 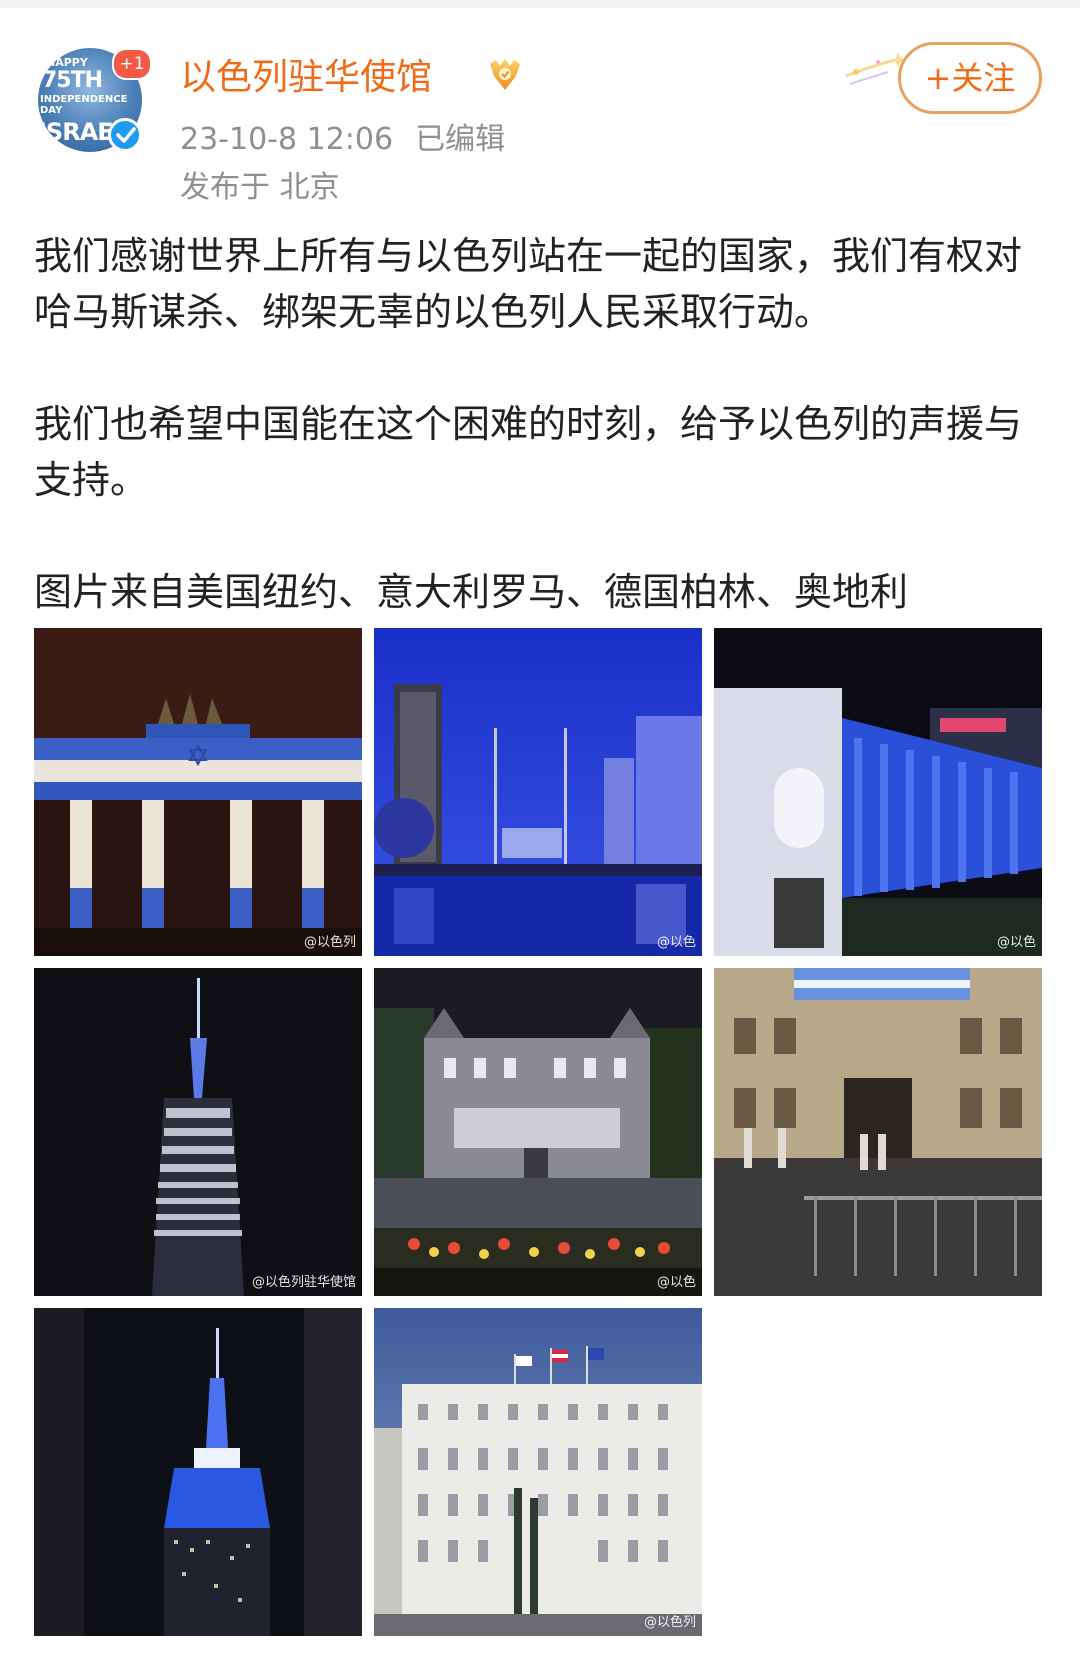 What do you see at coordinates (125, 135) in the screenshot?
I see `verified-icon` at bounding box center [125, 135].